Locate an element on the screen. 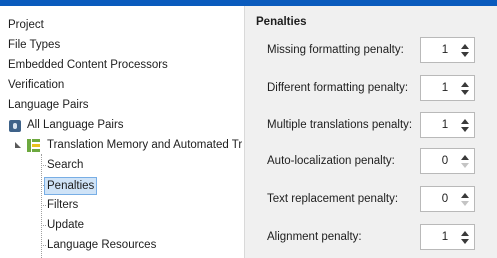  tree-item-translation-memory: Translation Memory and Automated Tr is located at coordinates (144, 145).